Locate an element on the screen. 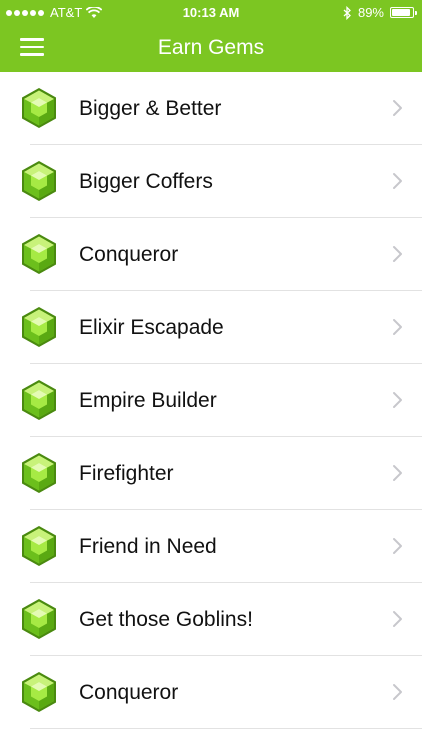  list-item-label: Friend in Need is located at coordinates (148, 546).